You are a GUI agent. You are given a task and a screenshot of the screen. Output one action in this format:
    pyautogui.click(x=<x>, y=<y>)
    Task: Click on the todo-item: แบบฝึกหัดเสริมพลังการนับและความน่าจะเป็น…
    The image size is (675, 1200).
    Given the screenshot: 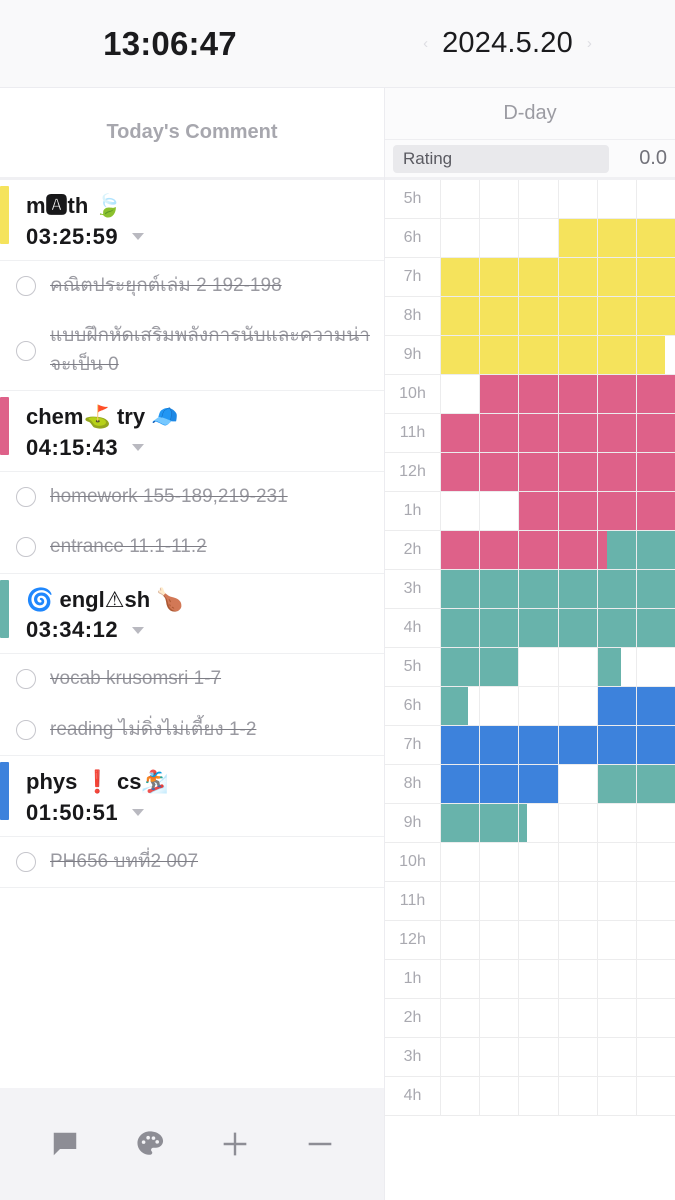 What is the action you would take?
    pyautogui.click(x=192, y=350)
    